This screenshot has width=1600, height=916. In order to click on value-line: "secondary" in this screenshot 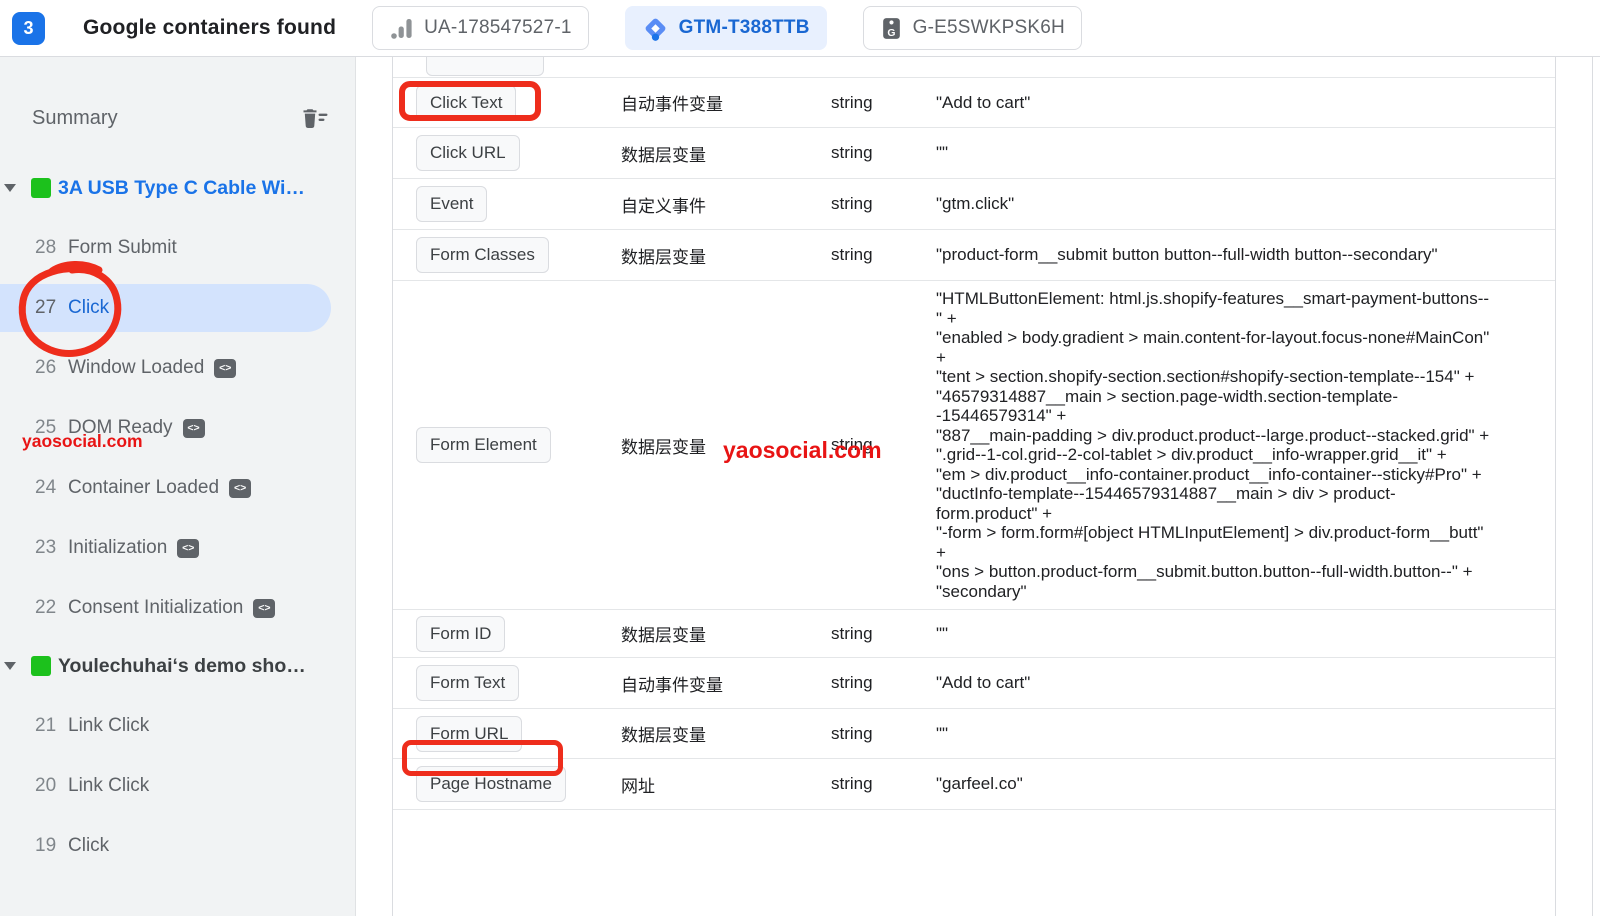, I will do `click(981, 591)`.